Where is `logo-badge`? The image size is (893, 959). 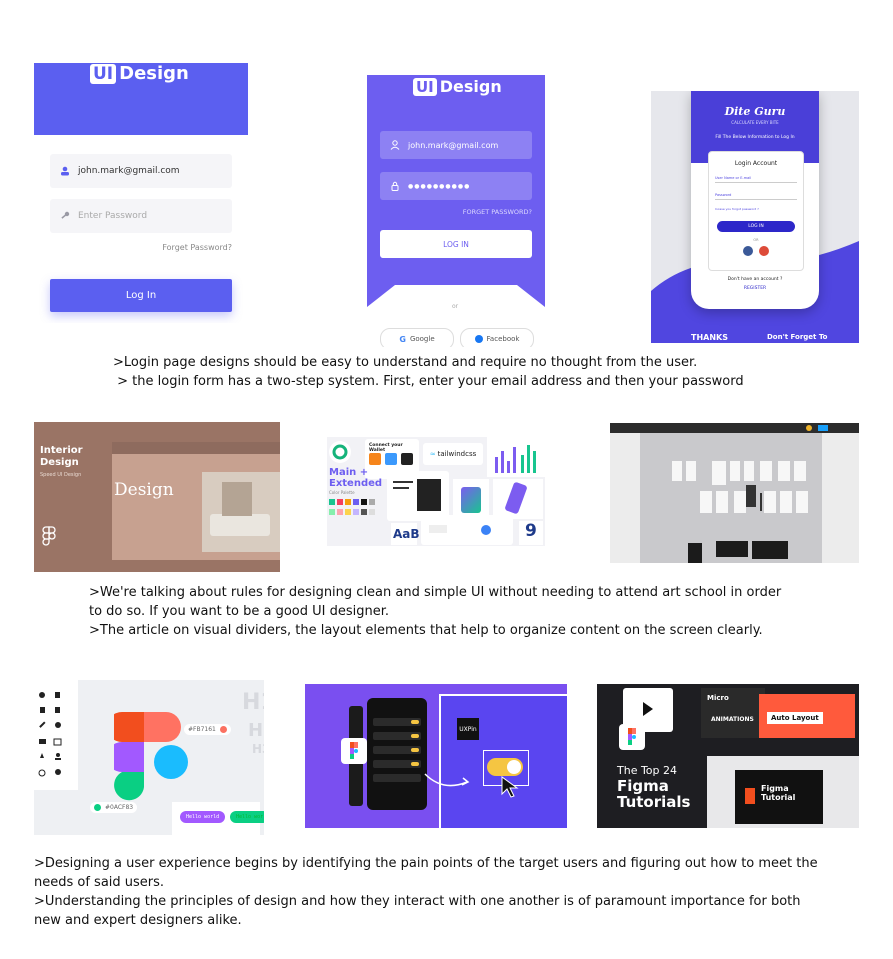 logo-badge is located at coordinates (340, 452).